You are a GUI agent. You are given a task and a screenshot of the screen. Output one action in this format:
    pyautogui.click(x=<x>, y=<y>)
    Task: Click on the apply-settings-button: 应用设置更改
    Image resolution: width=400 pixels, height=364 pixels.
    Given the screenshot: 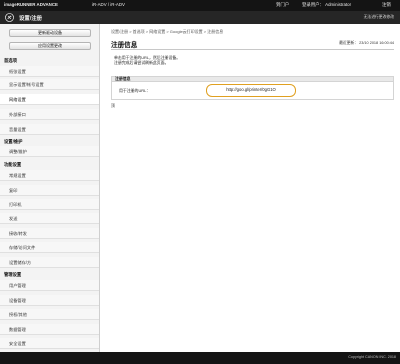 What is the action you would take?
    pyautogui.click(x=50, y=46)
    